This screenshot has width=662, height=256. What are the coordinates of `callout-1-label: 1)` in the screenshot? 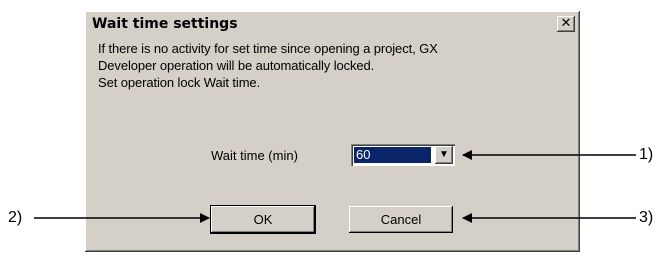 It's located at (646, 154).